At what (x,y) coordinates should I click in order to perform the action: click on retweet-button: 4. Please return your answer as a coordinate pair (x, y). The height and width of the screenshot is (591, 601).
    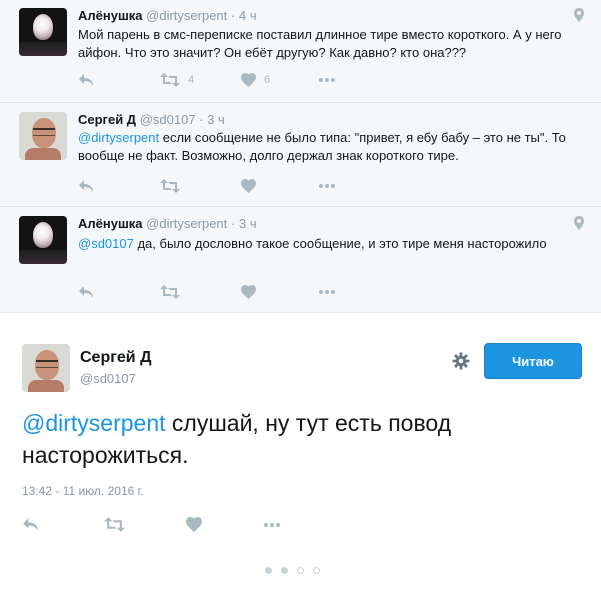
    Looking at the image, I should click on (177, 79).